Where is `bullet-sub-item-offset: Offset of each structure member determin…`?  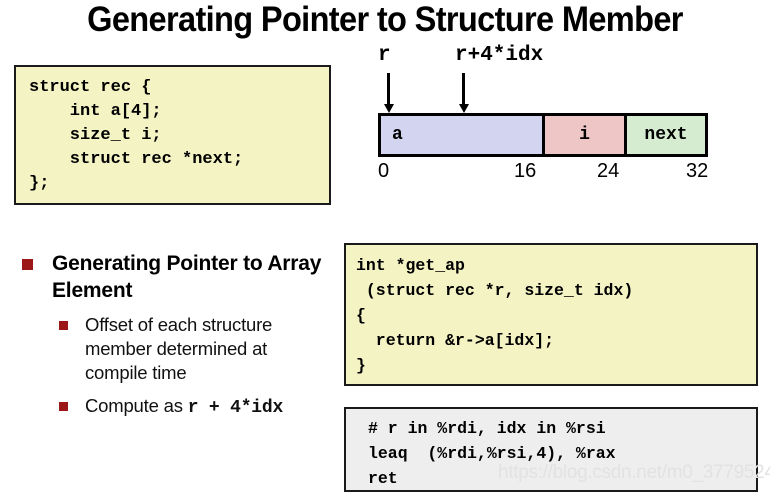
bullet-sub-item-offset: Offset of each structure member determin… is located at coordinates (170, 349).